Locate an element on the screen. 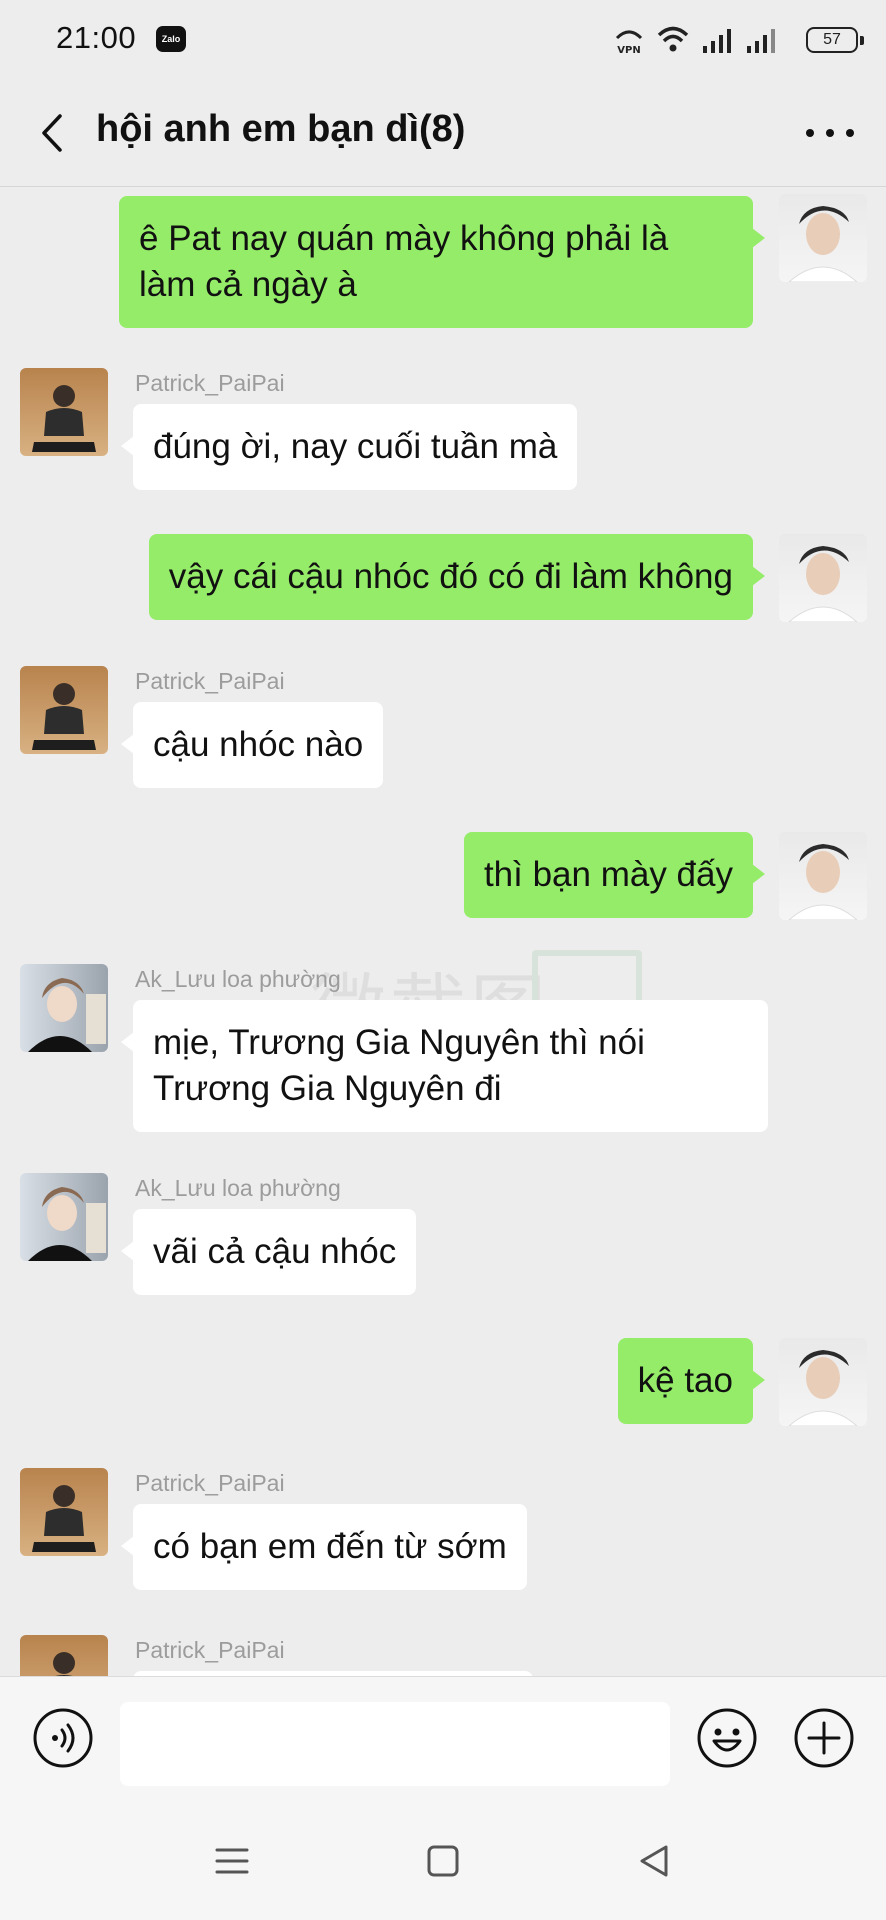  vpn-icon: VPN is located at coordinates (629, 43).